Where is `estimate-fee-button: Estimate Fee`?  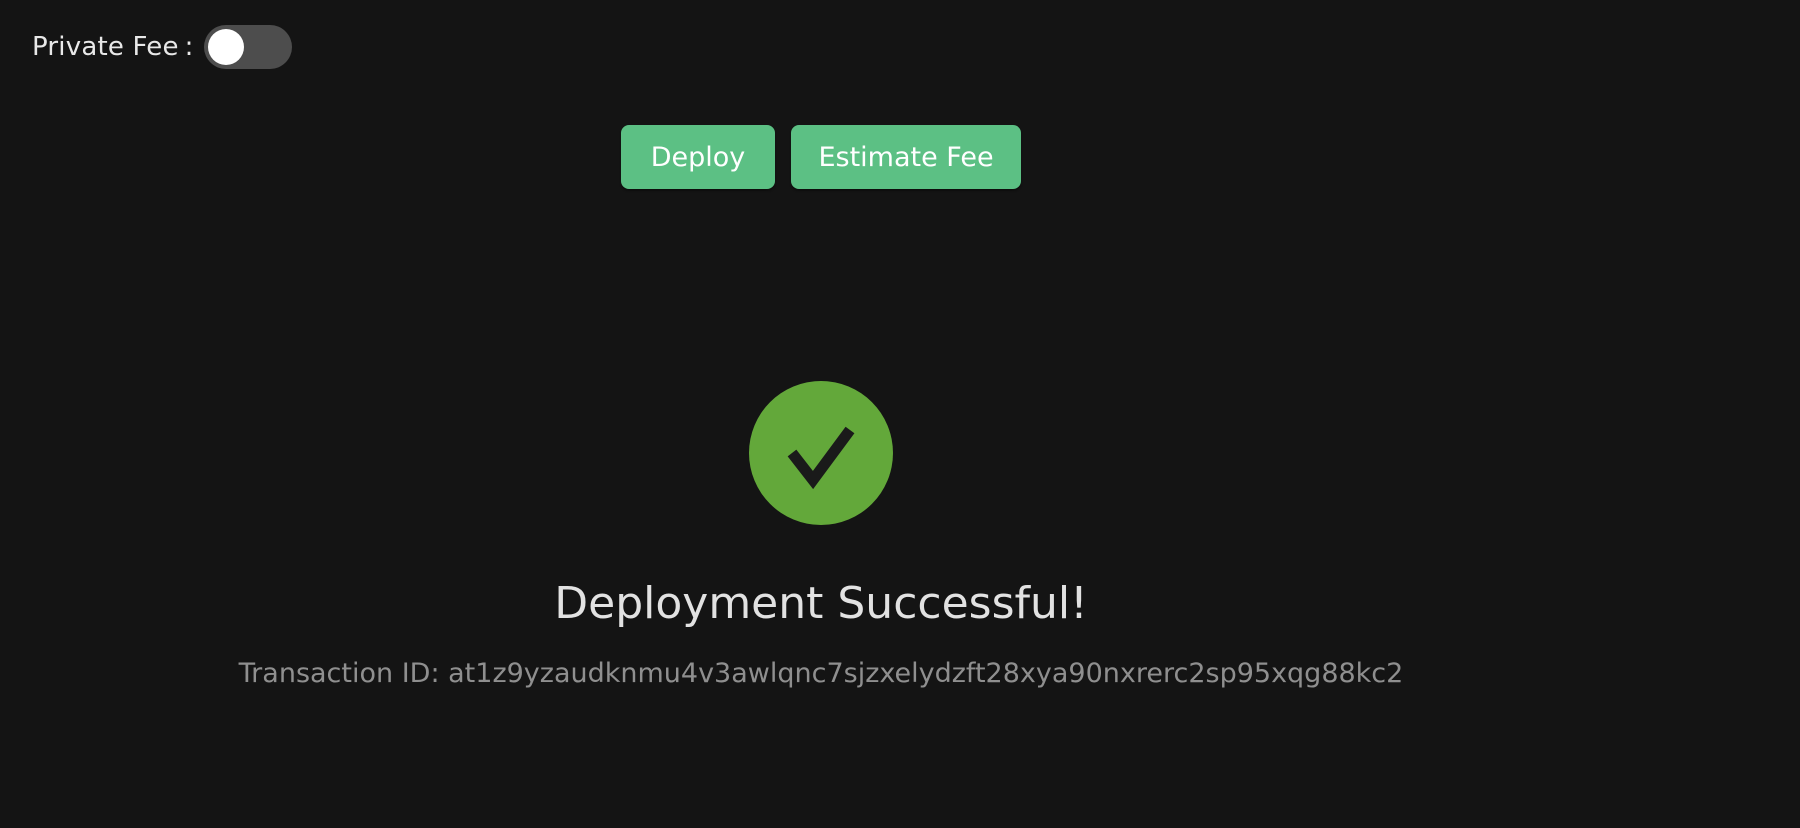 estimate-fee-button: Estimate Fee is located at coordinates (906, 157).